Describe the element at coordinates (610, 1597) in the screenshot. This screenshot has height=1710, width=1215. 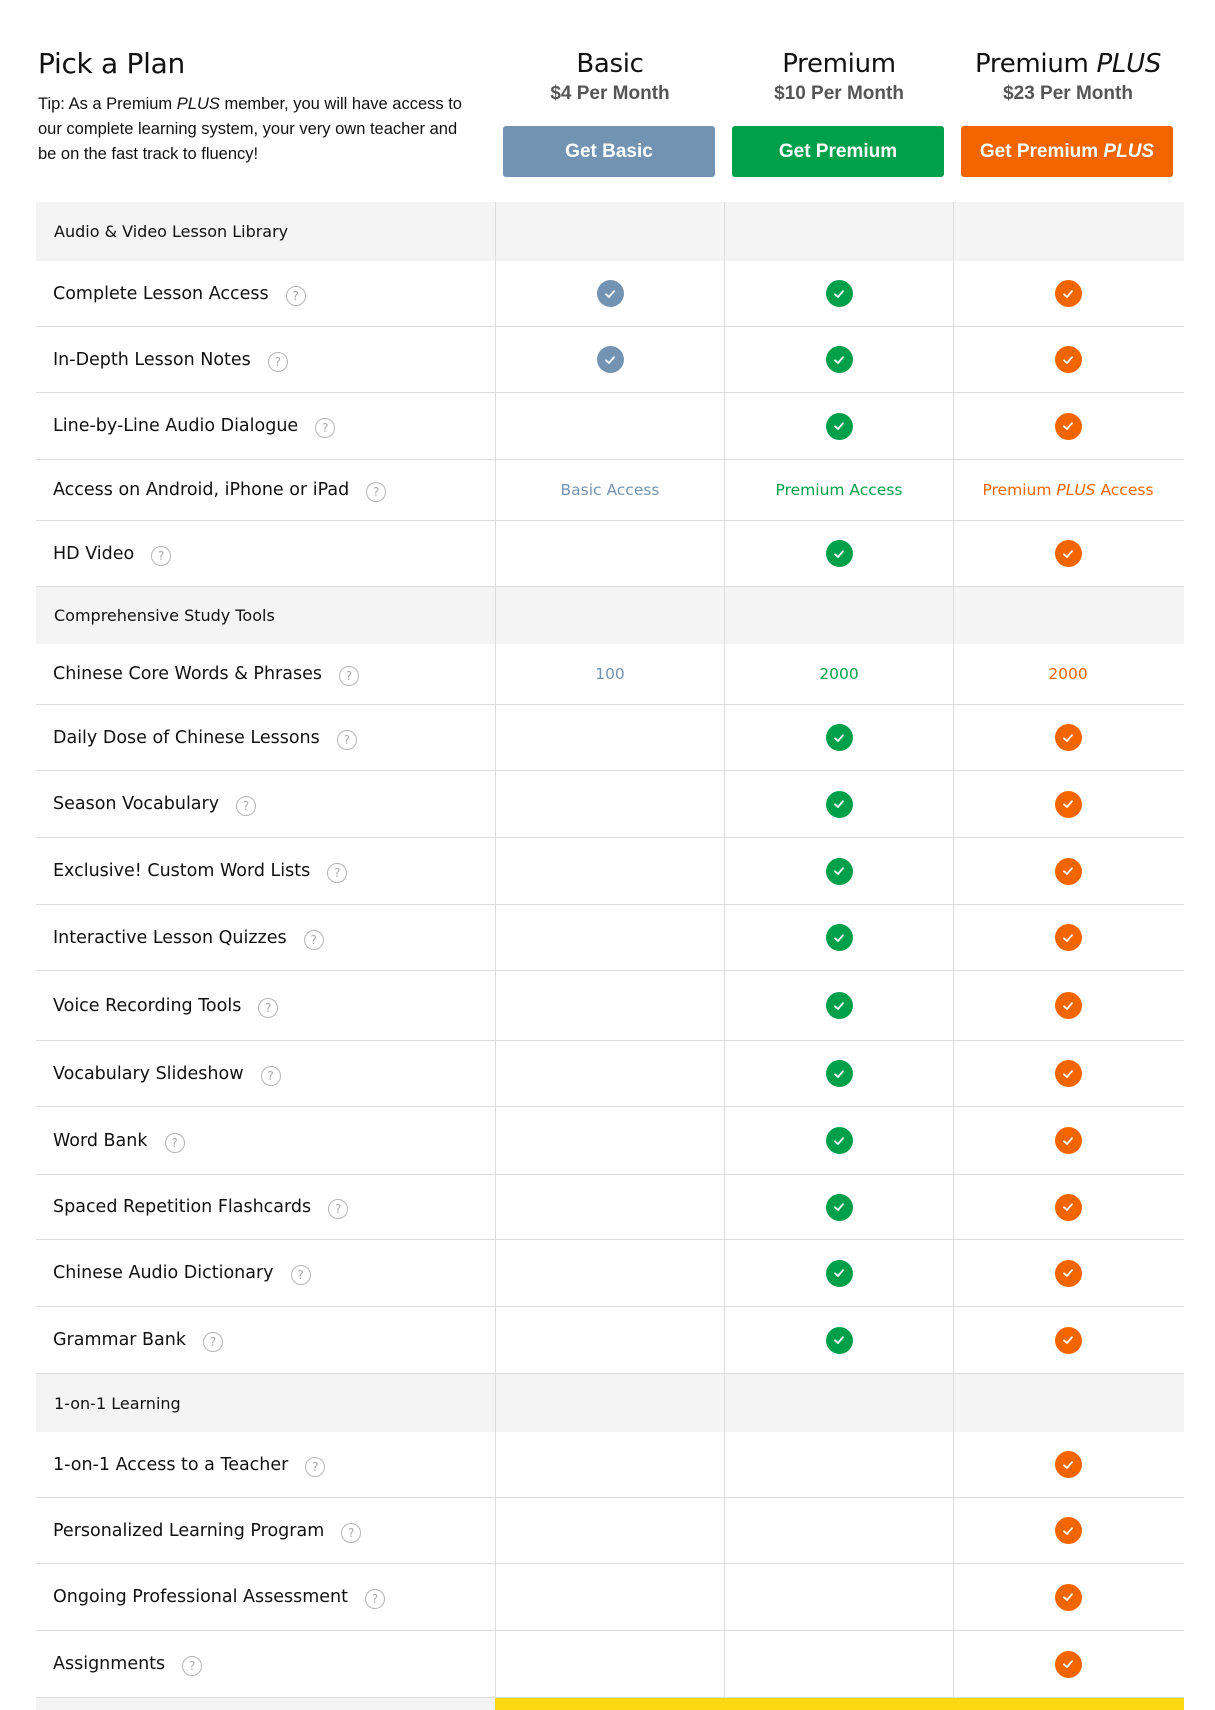
I see `feature-row: Ongoing Professional Assessment?` at that location.